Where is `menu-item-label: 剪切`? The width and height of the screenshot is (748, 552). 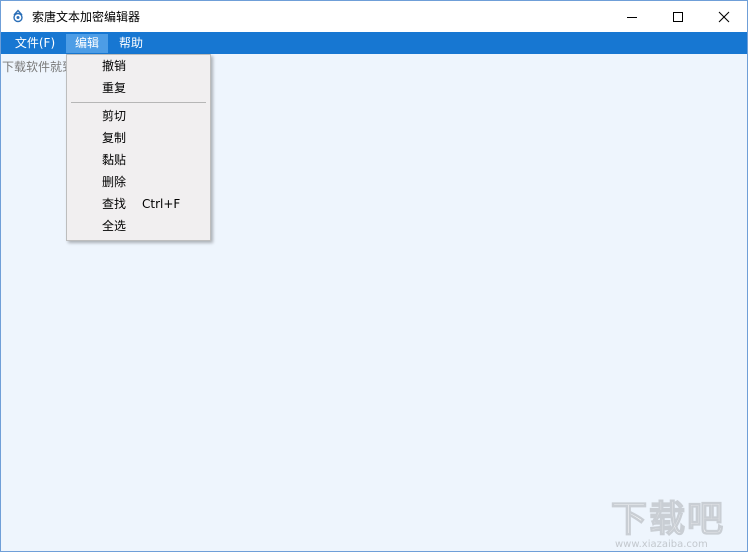
menu-item-label: 剪切 is located at coordinates (114, 116).